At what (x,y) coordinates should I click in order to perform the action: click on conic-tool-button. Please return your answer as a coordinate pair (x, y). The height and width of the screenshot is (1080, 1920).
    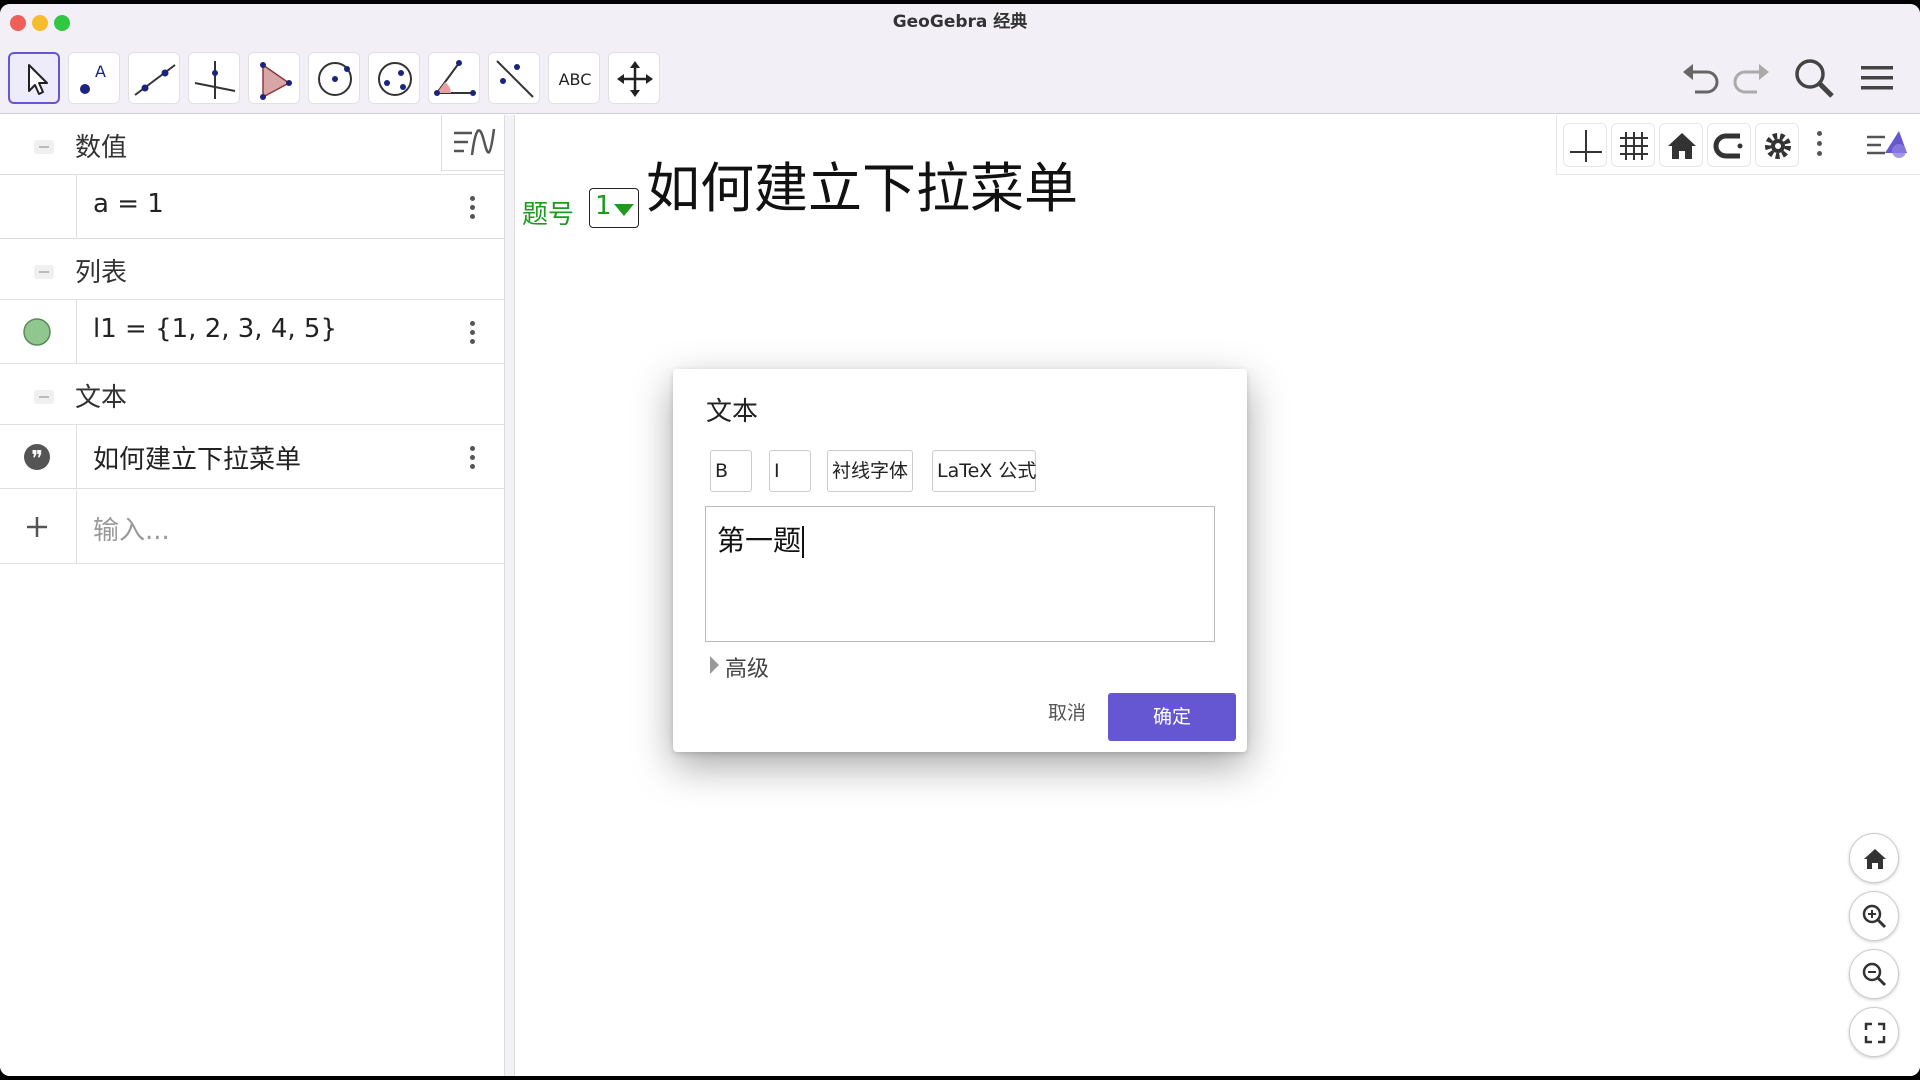
    Looking at the image, I should click on (394, 78).